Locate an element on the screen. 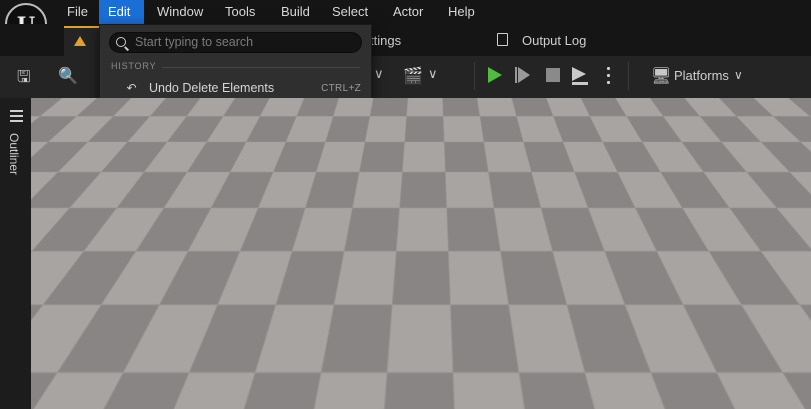  tab-settings-partial: ttings is located at coordinates (385, 40).